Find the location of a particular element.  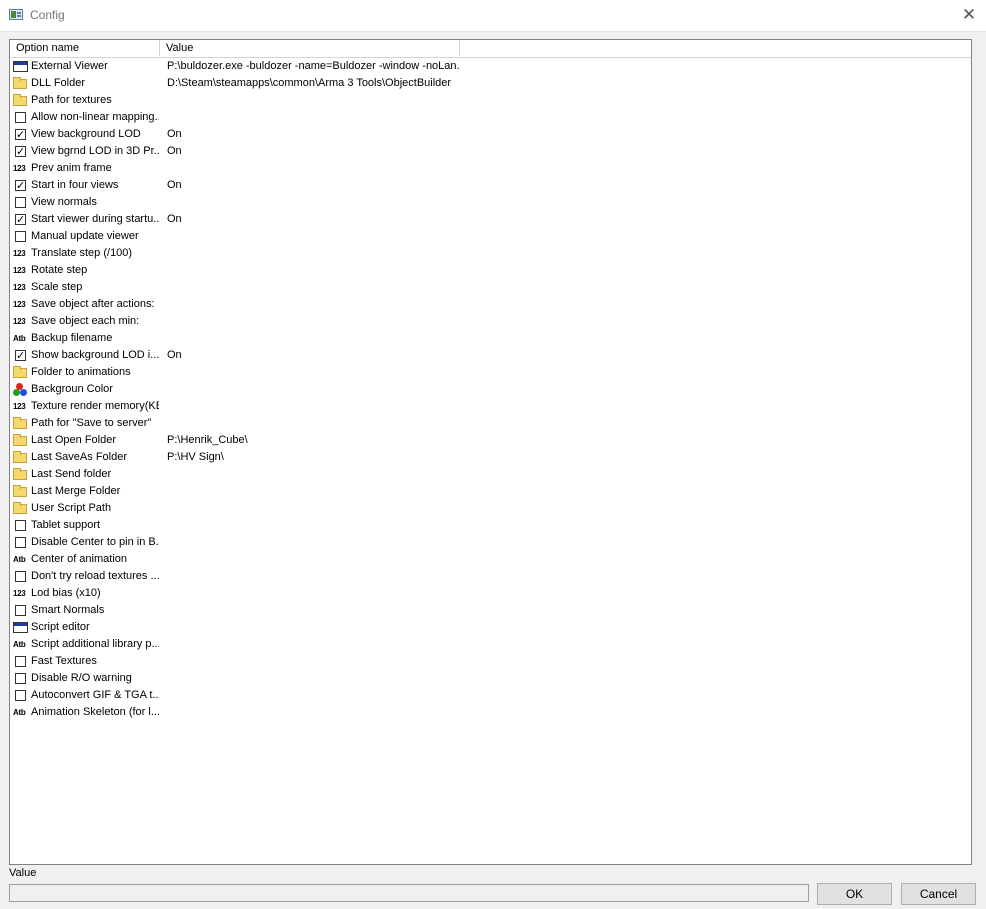

list-item: Smart Normals is located at coordinates (490, 610).